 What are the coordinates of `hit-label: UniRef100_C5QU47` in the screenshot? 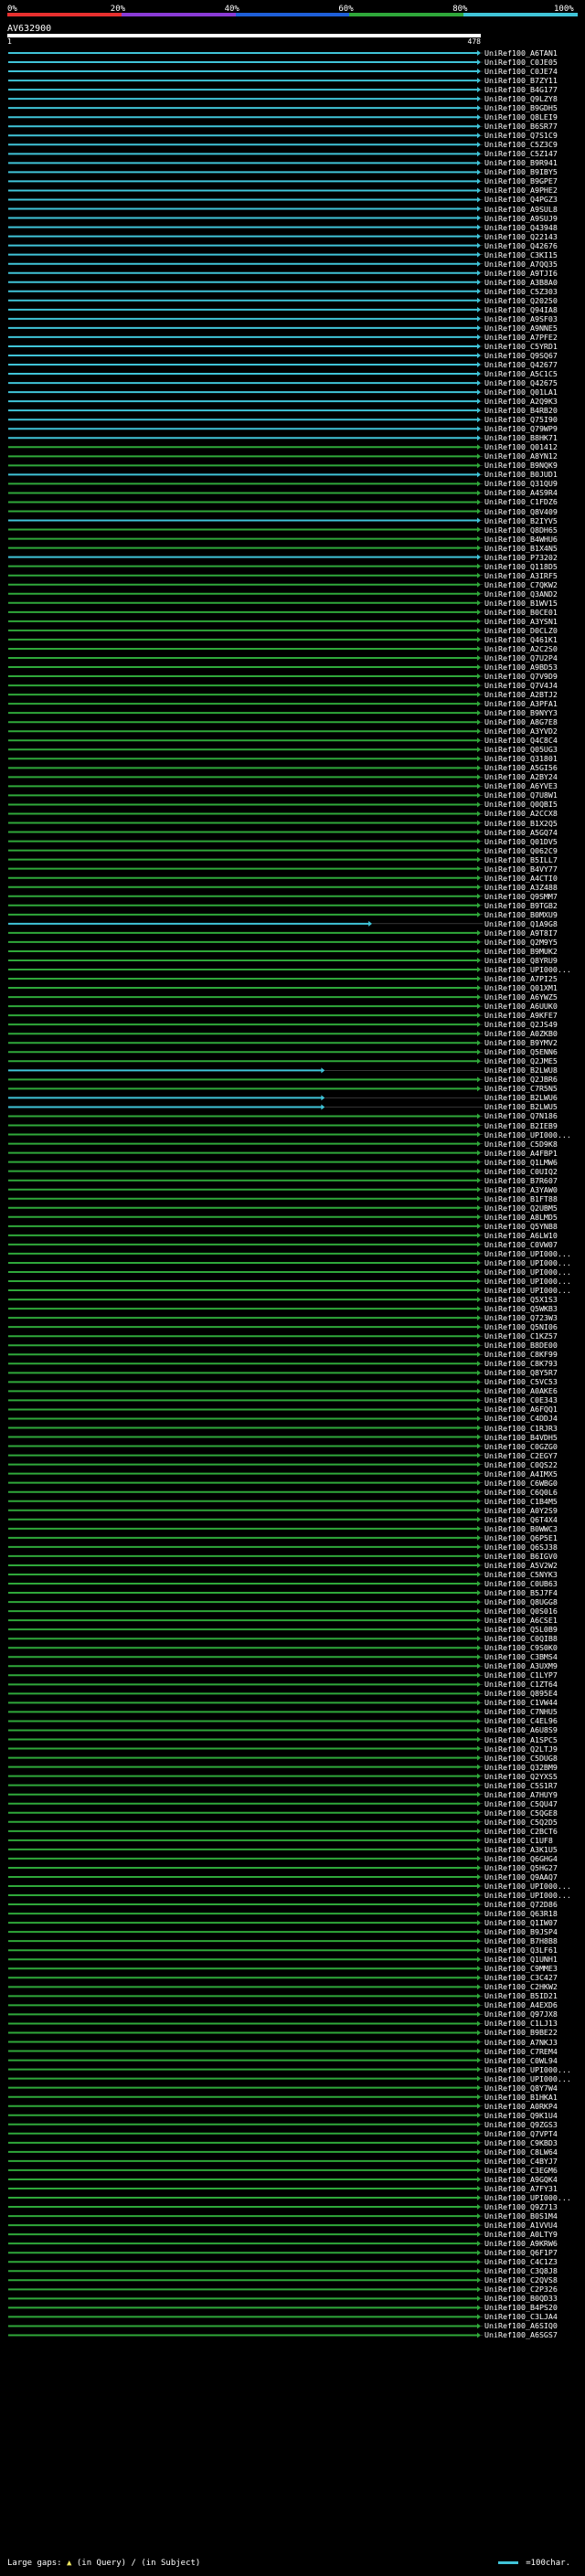 It's located at (521, 1803).